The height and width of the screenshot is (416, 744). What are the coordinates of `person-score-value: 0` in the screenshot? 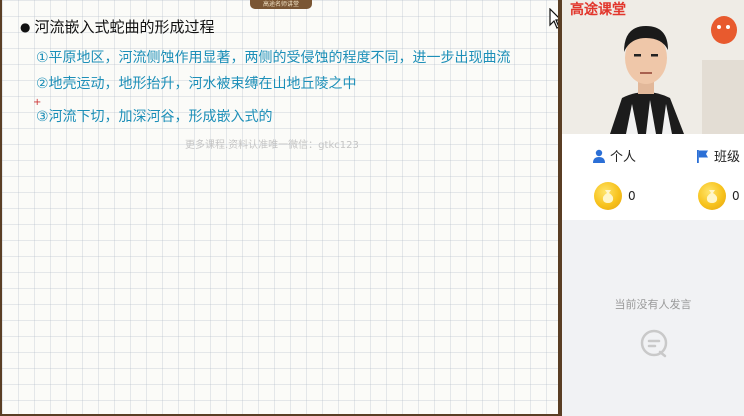 It's located at (632, 196).